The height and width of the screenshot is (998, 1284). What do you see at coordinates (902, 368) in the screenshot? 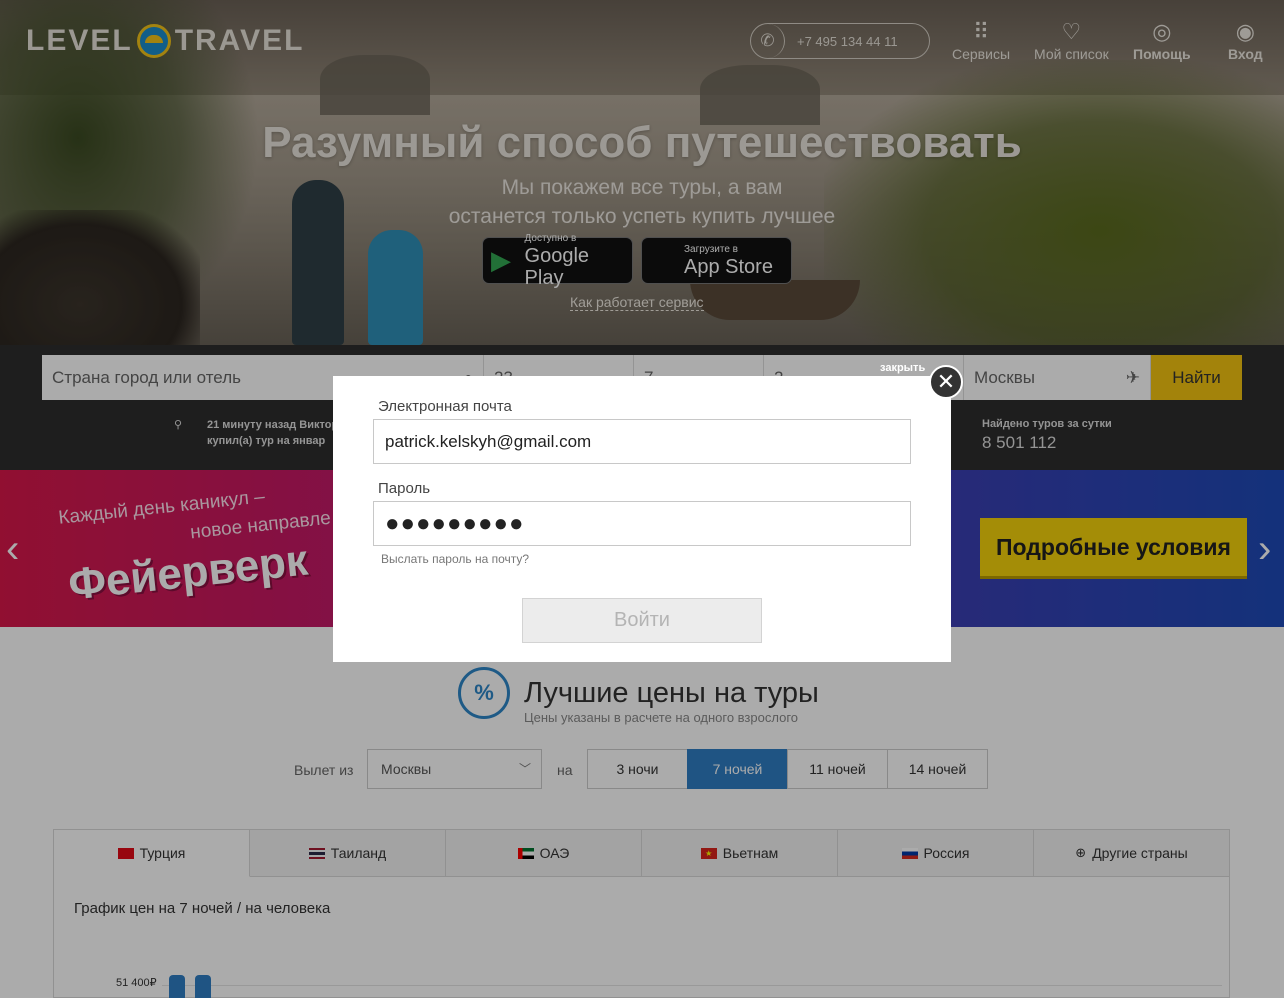
I see `close-label: закрыть` at bounding box center [902, 368].